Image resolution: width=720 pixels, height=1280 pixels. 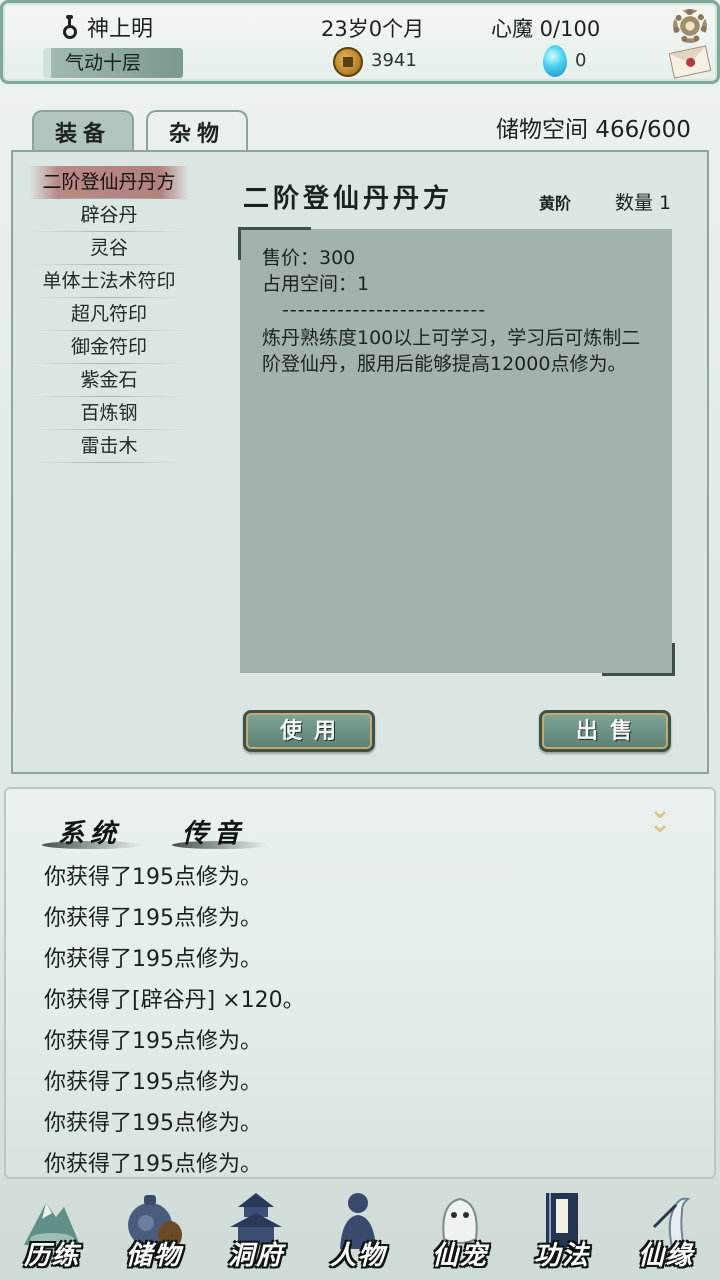 I want to click on list-item: 单体土法术符印, so click(x=109, y=281).